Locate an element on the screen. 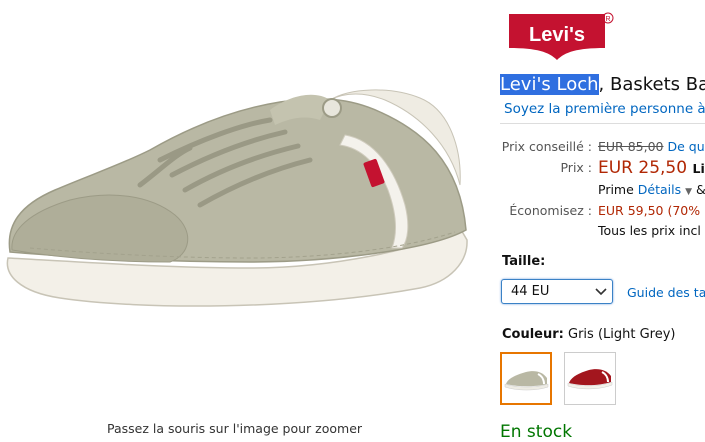  price: EUR 25,50 Liv is located at coordinates (651, 168).